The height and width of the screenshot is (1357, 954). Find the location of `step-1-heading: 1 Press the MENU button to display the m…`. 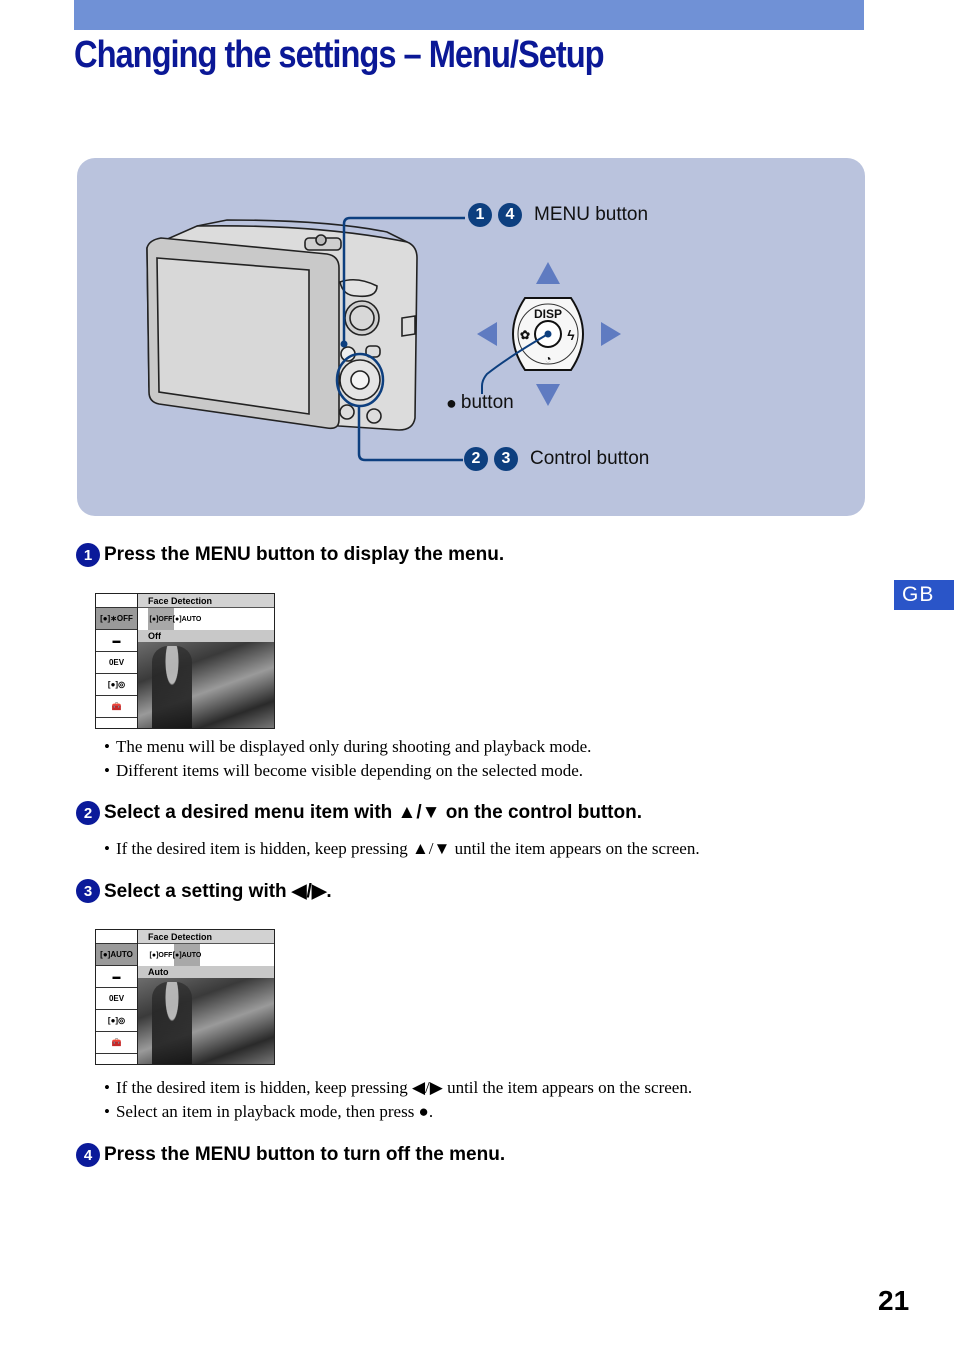

step-1-heading: 1 Press the MENU button to display the m… is located at coordinates (290, 555).